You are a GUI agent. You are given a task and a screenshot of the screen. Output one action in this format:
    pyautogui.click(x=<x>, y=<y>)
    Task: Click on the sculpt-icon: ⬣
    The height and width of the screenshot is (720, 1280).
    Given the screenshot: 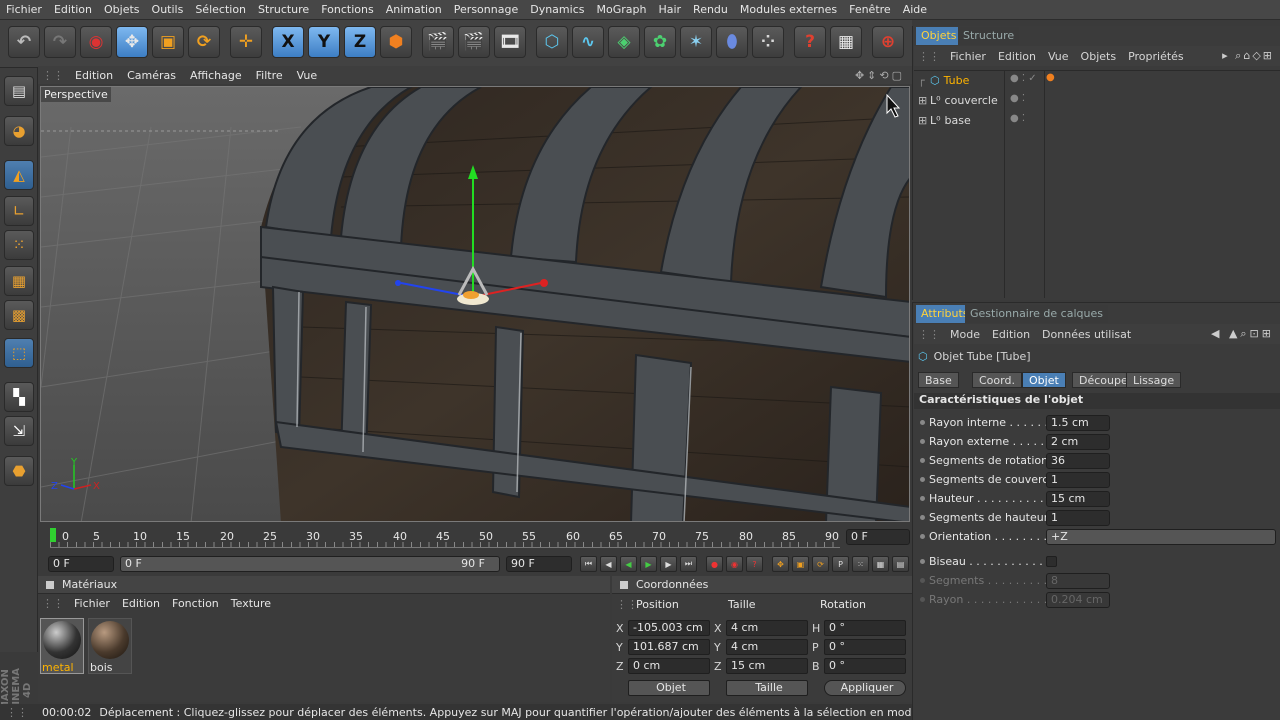 What is the action you would take?
    pyautogui.click(x=19, y=471)
    